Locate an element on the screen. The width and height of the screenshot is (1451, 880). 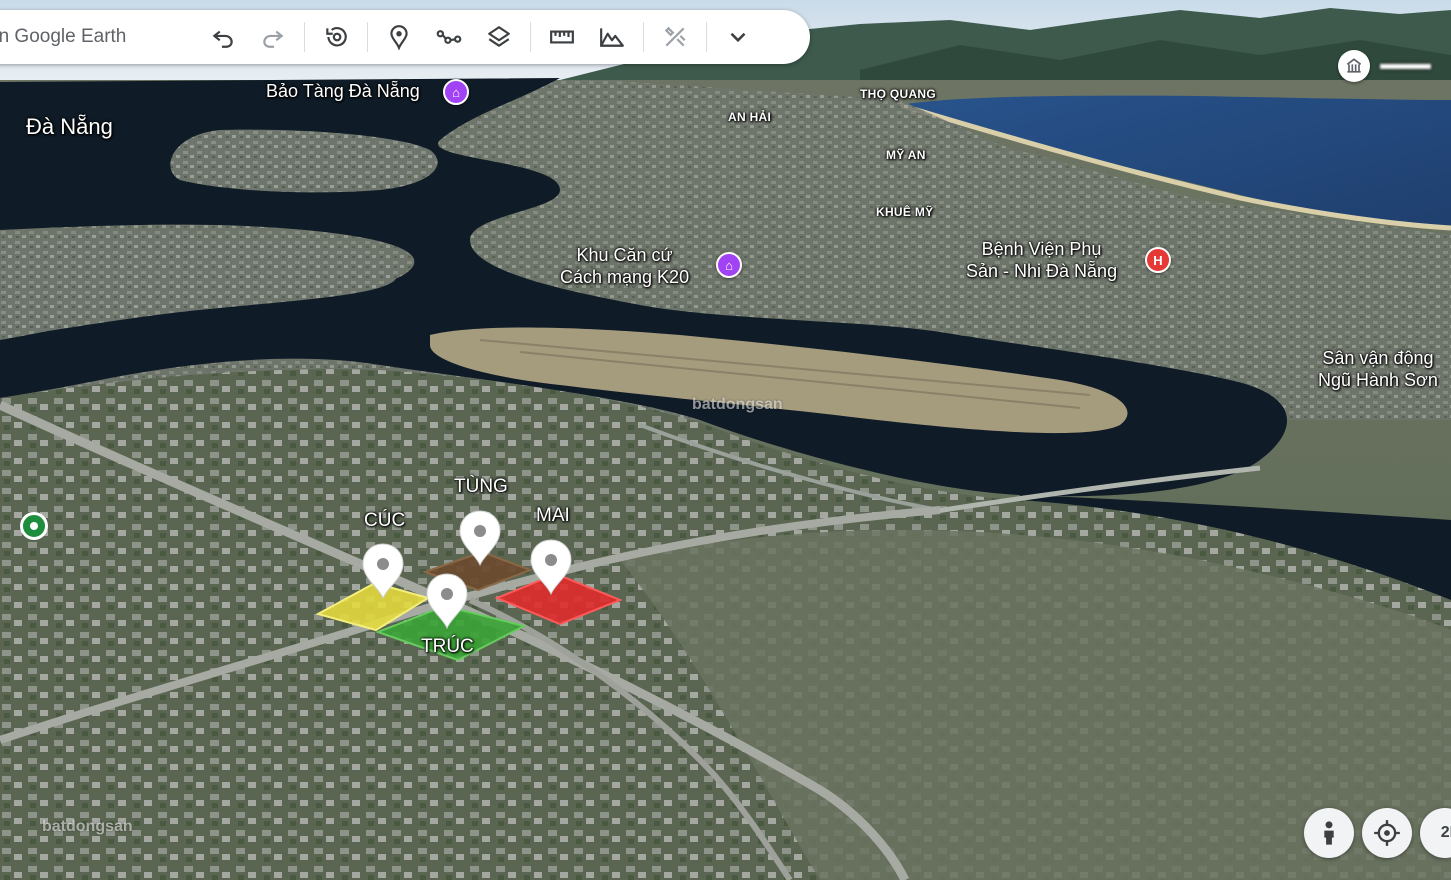
redo-icon is located at coordinates (273, 39).